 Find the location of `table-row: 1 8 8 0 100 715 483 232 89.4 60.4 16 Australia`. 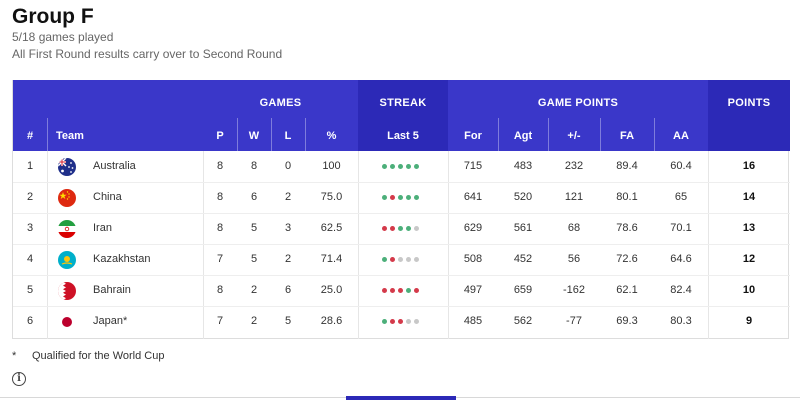

table-row: 1 8 8 0 100 715 483 232 89.4 60.4 16 Australia is located at coordinates (401, 166).